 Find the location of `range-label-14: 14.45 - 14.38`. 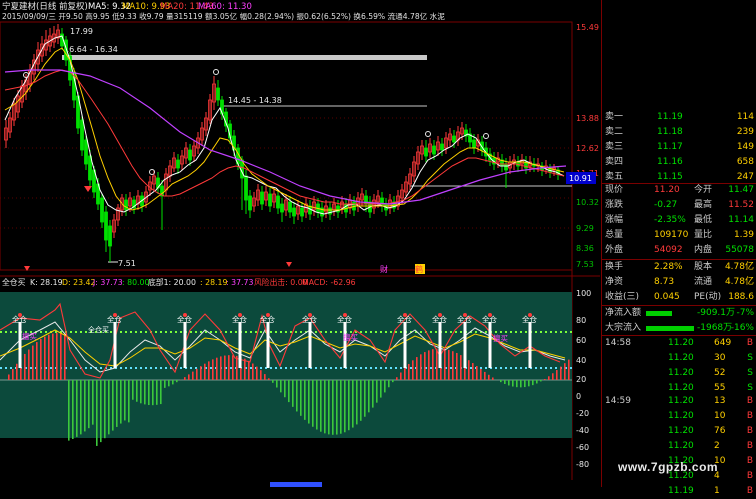

range-label-14: 14.45 - 14.38 is located at coordinates (255, 100).